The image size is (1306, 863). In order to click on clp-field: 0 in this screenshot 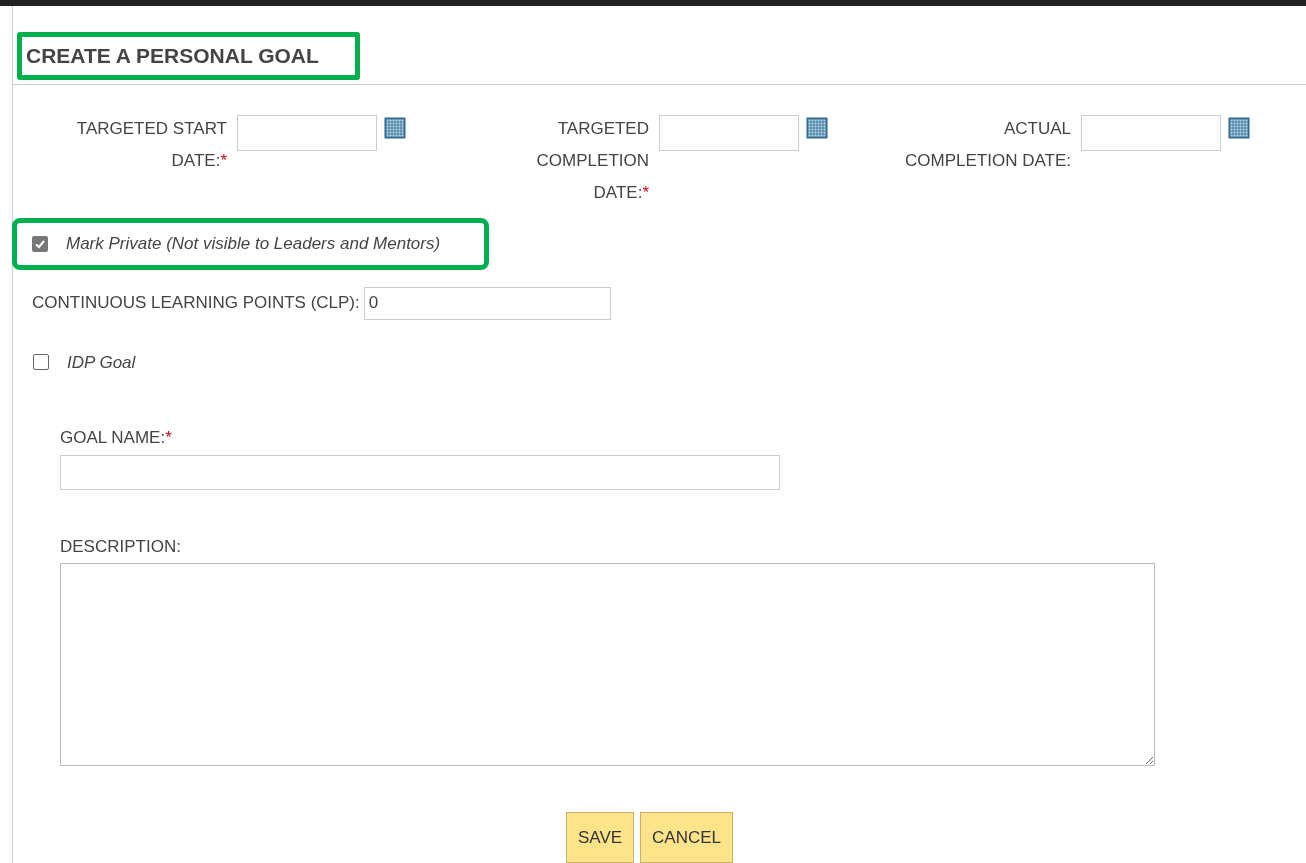, I will do `click(487, 303)`.